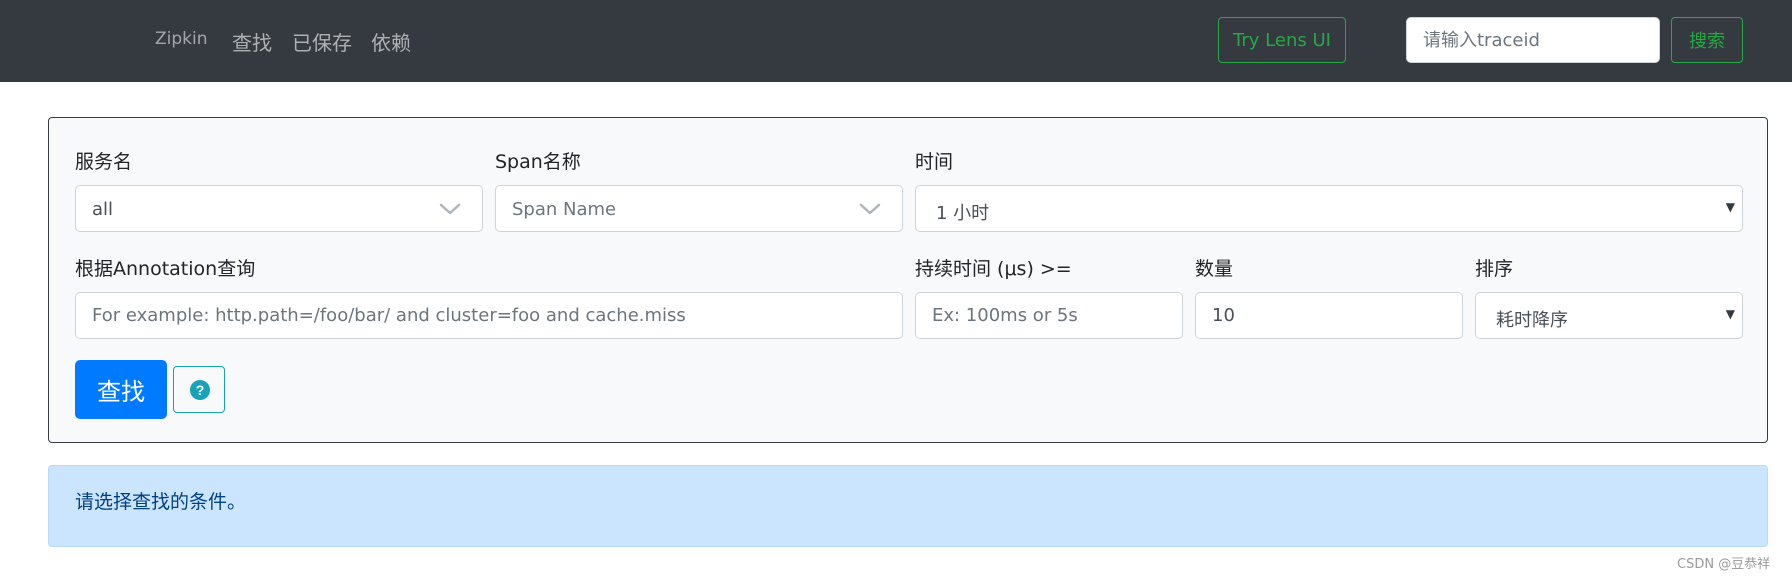 The height and width of the screenshot is (578, 1792). Describe the element at coordinates (1532, 320) in the screenshot. I see `sort-value: 耗时降序` at that location.